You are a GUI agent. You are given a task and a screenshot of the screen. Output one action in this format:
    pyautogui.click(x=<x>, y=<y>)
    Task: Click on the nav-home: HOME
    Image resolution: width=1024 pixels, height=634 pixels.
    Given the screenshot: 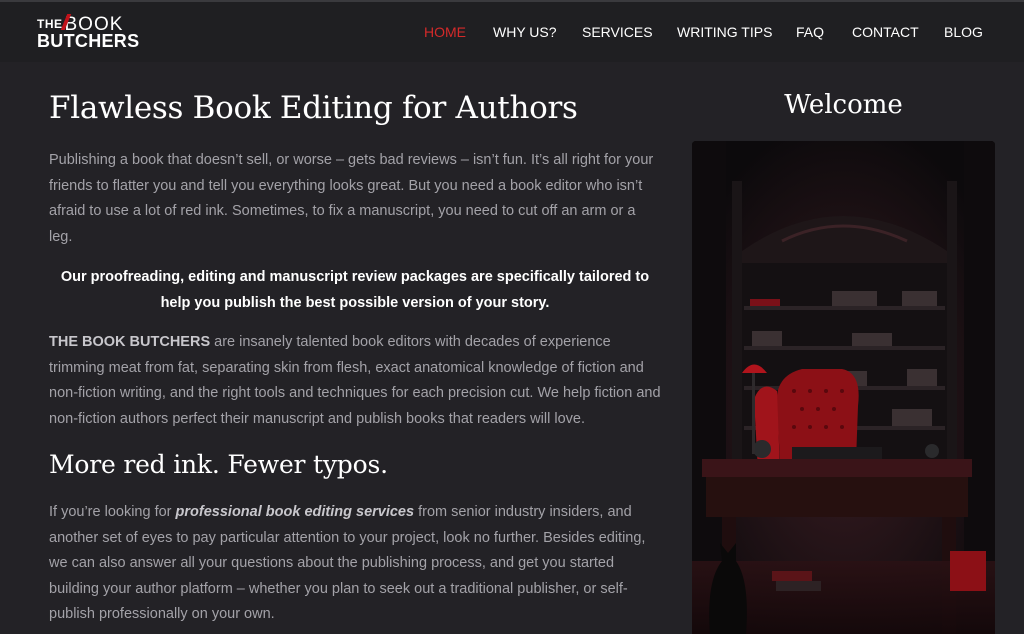 What is the action you would take?
    pyautogui.click(x=445, y=32)
    